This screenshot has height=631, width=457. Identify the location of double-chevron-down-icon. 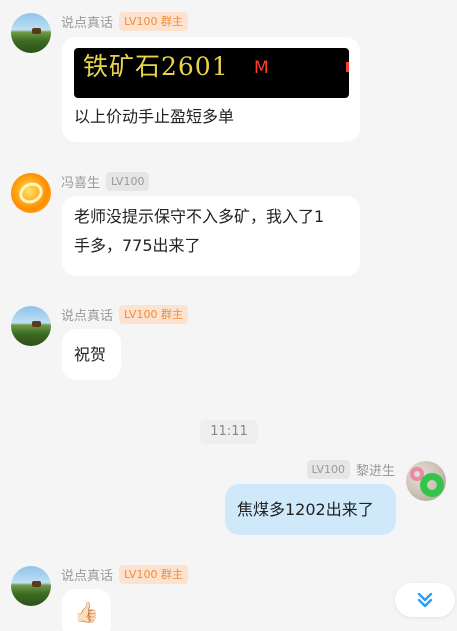
(425, 600).